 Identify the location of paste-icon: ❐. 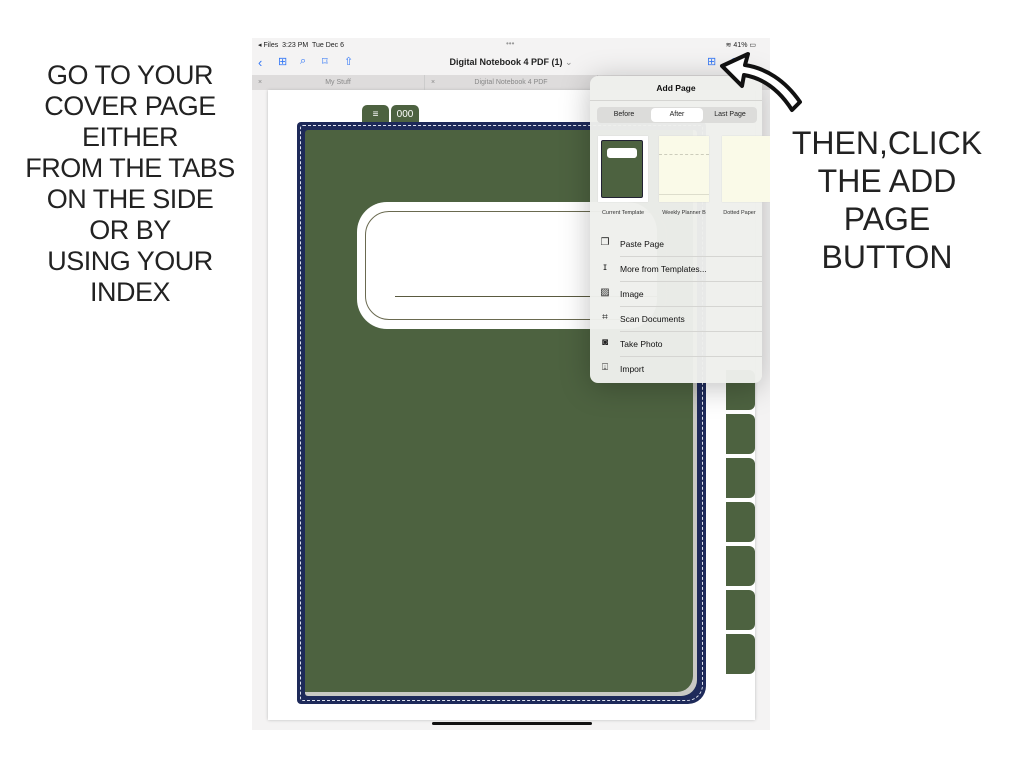
(605, 242).